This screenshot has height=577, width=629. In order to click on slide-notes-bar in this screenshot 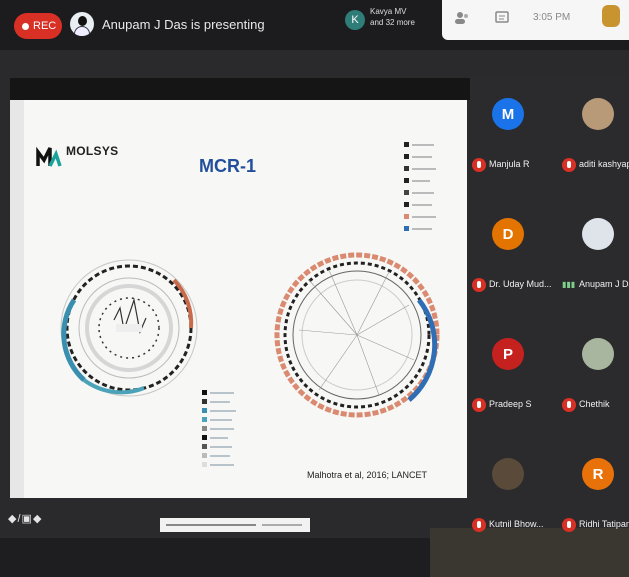, I will do `click(235, 525)`.